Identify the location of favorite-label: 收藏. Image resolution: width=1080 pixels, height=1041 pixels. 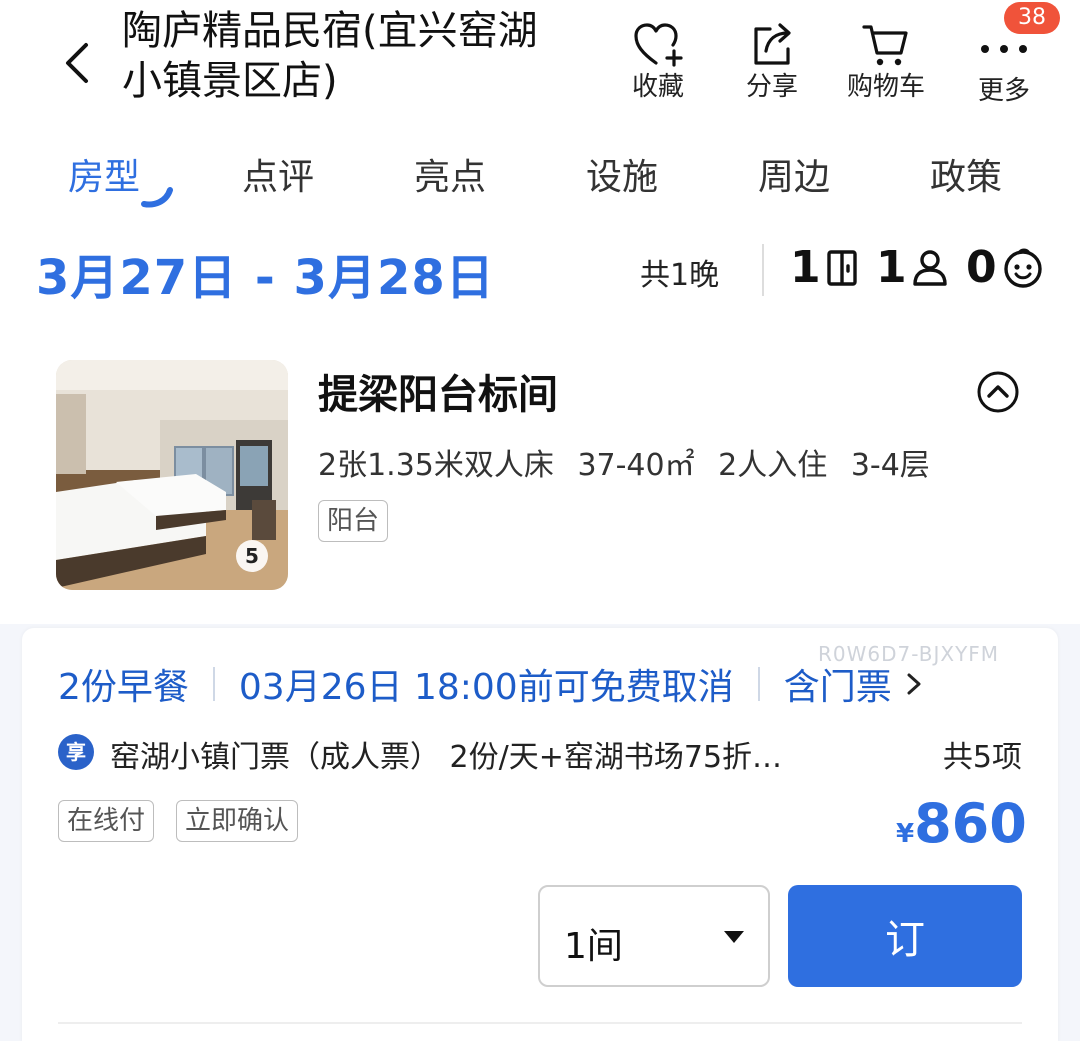
(657, 87).